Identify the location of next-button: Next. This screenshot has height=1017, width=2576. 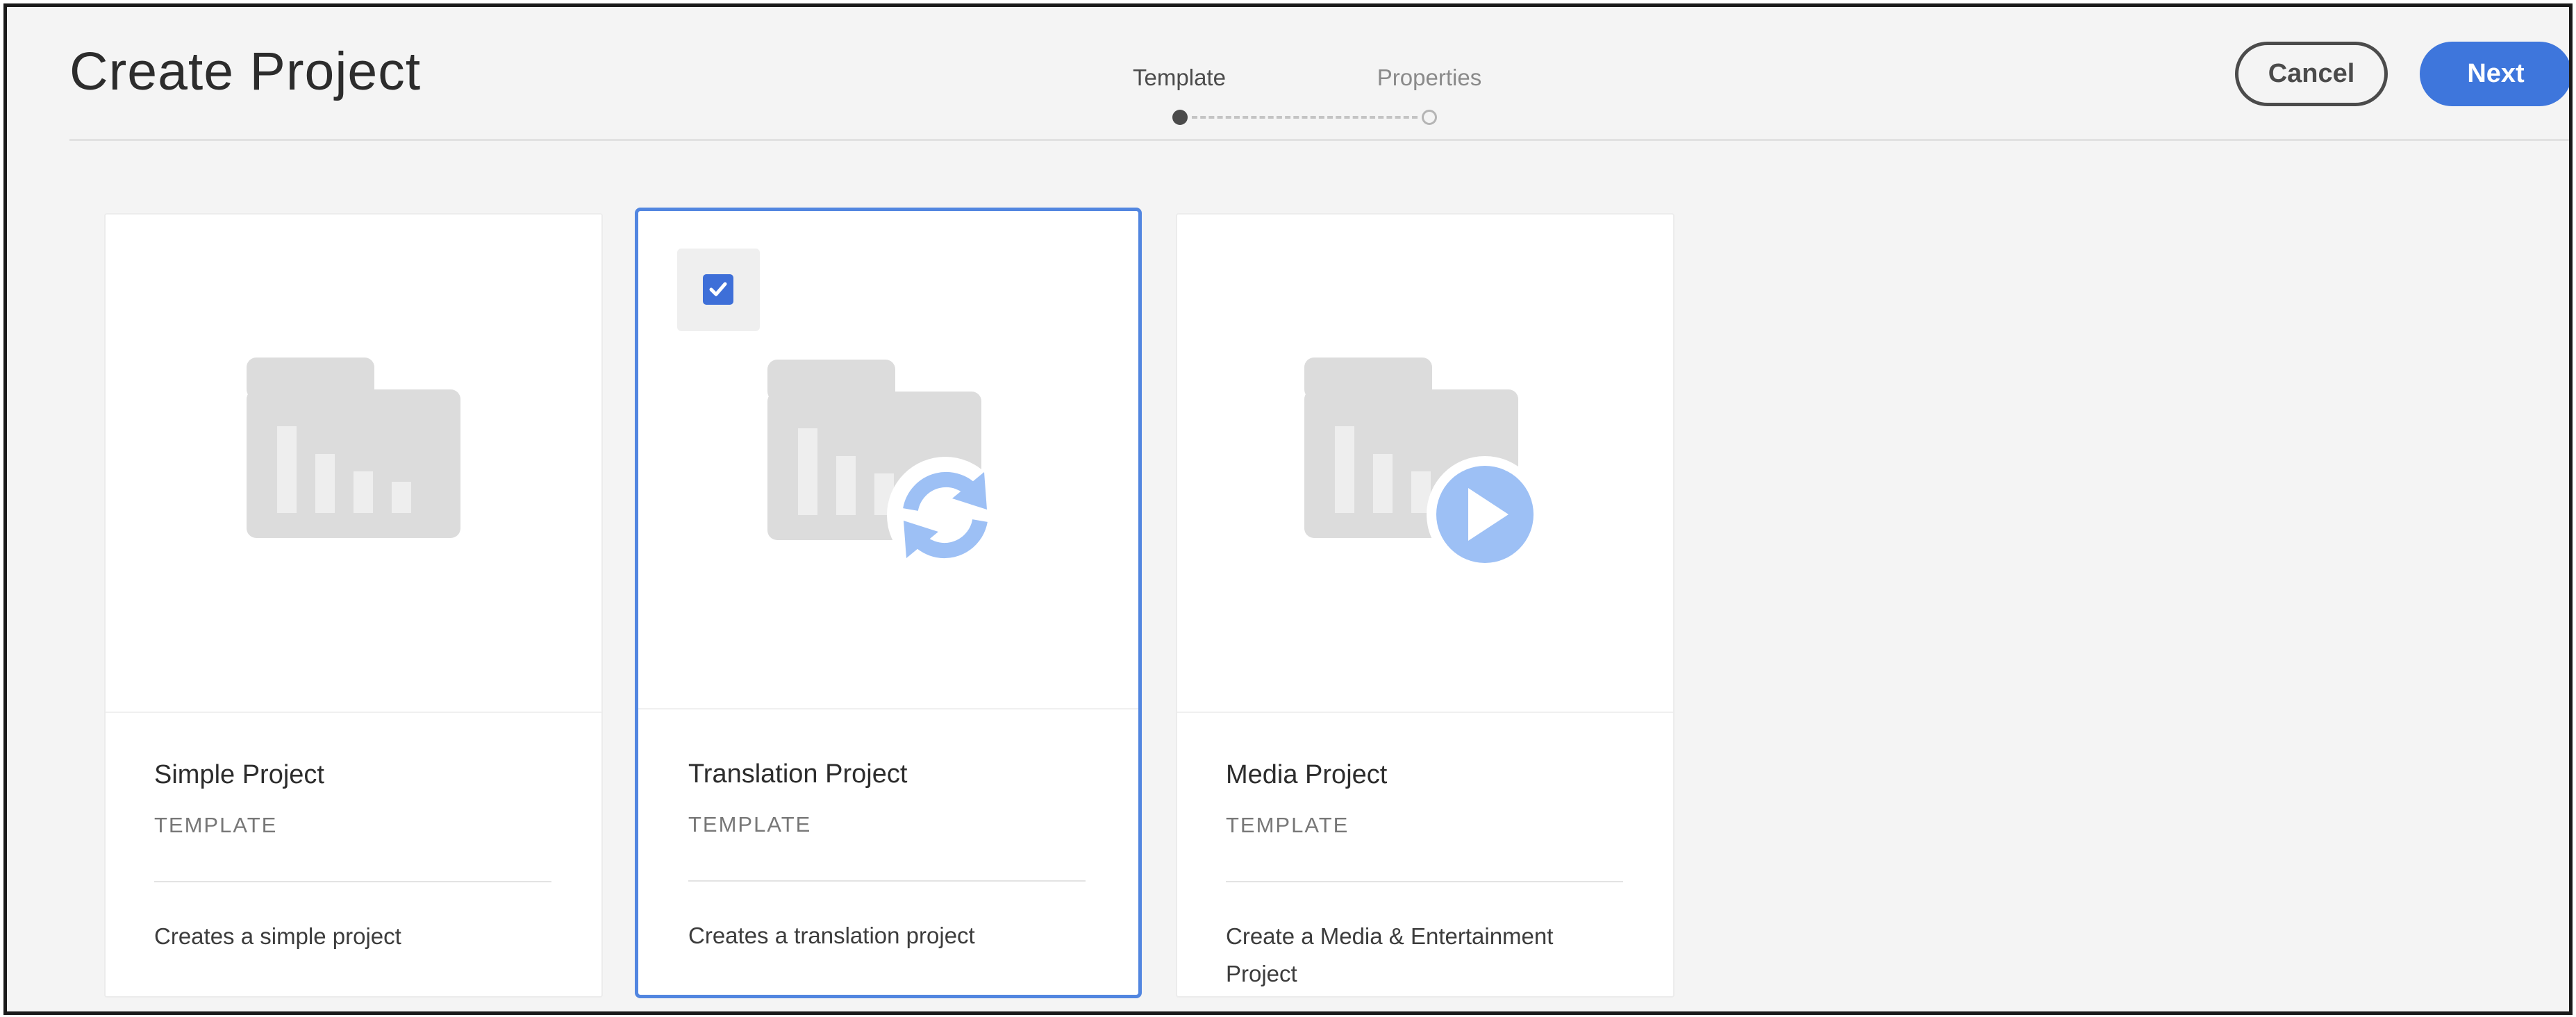
(2494, 74).